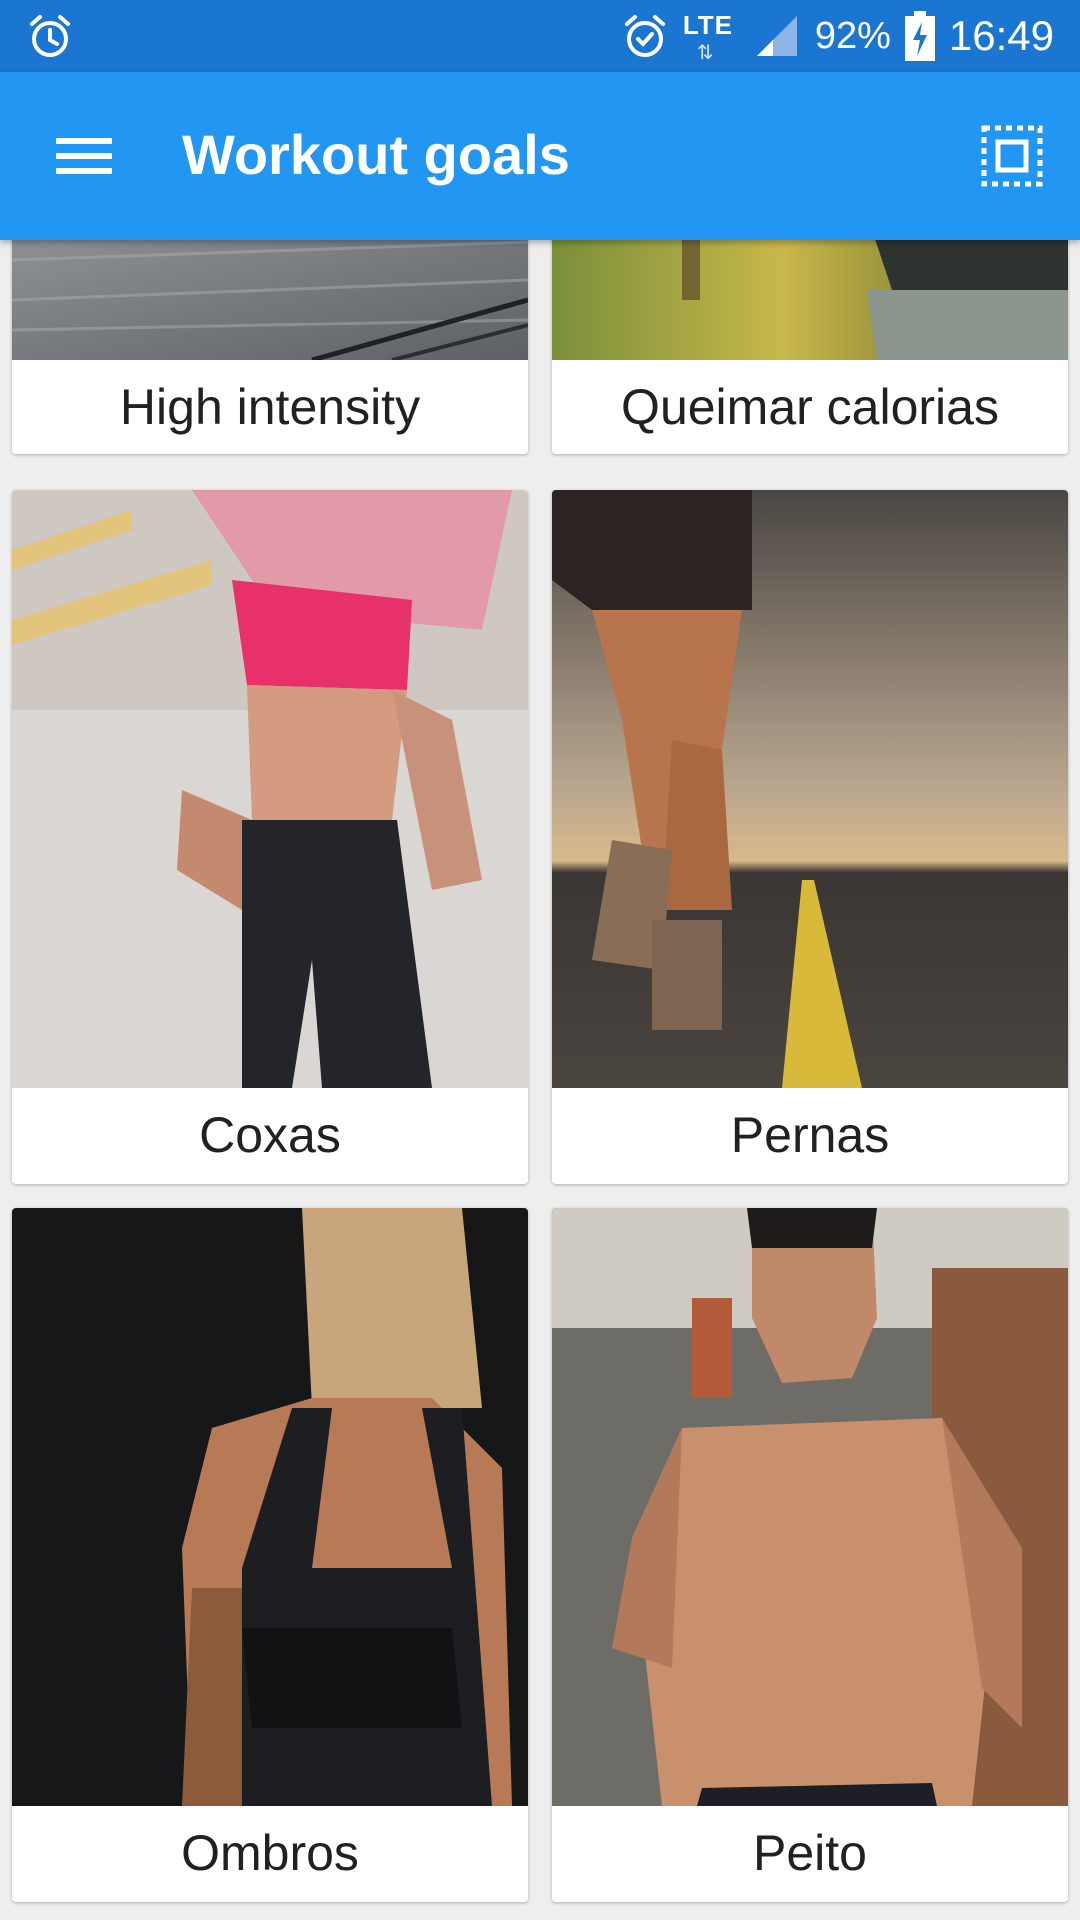 Image resolution: width=1080 pixels, height=1920 pixels. Describe the element at coordinates (810, 407) in the screenshot. I see `goal-label: Queimar calorias` at that location.